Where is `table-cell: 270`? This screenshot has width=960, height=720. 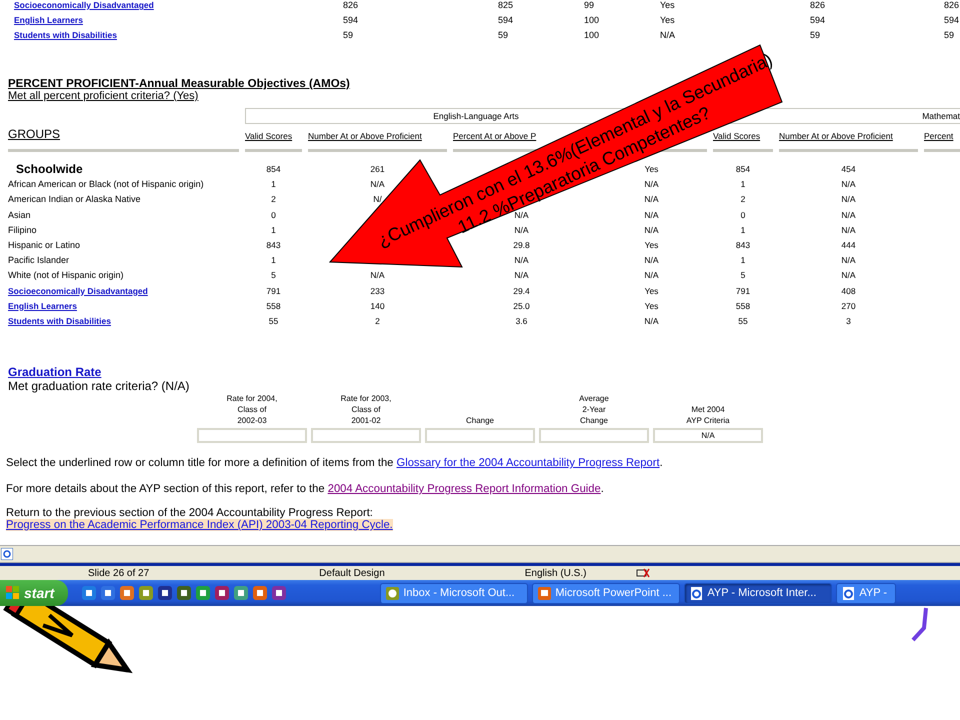 table-cell: 270 is located at coordinates (848, 305).